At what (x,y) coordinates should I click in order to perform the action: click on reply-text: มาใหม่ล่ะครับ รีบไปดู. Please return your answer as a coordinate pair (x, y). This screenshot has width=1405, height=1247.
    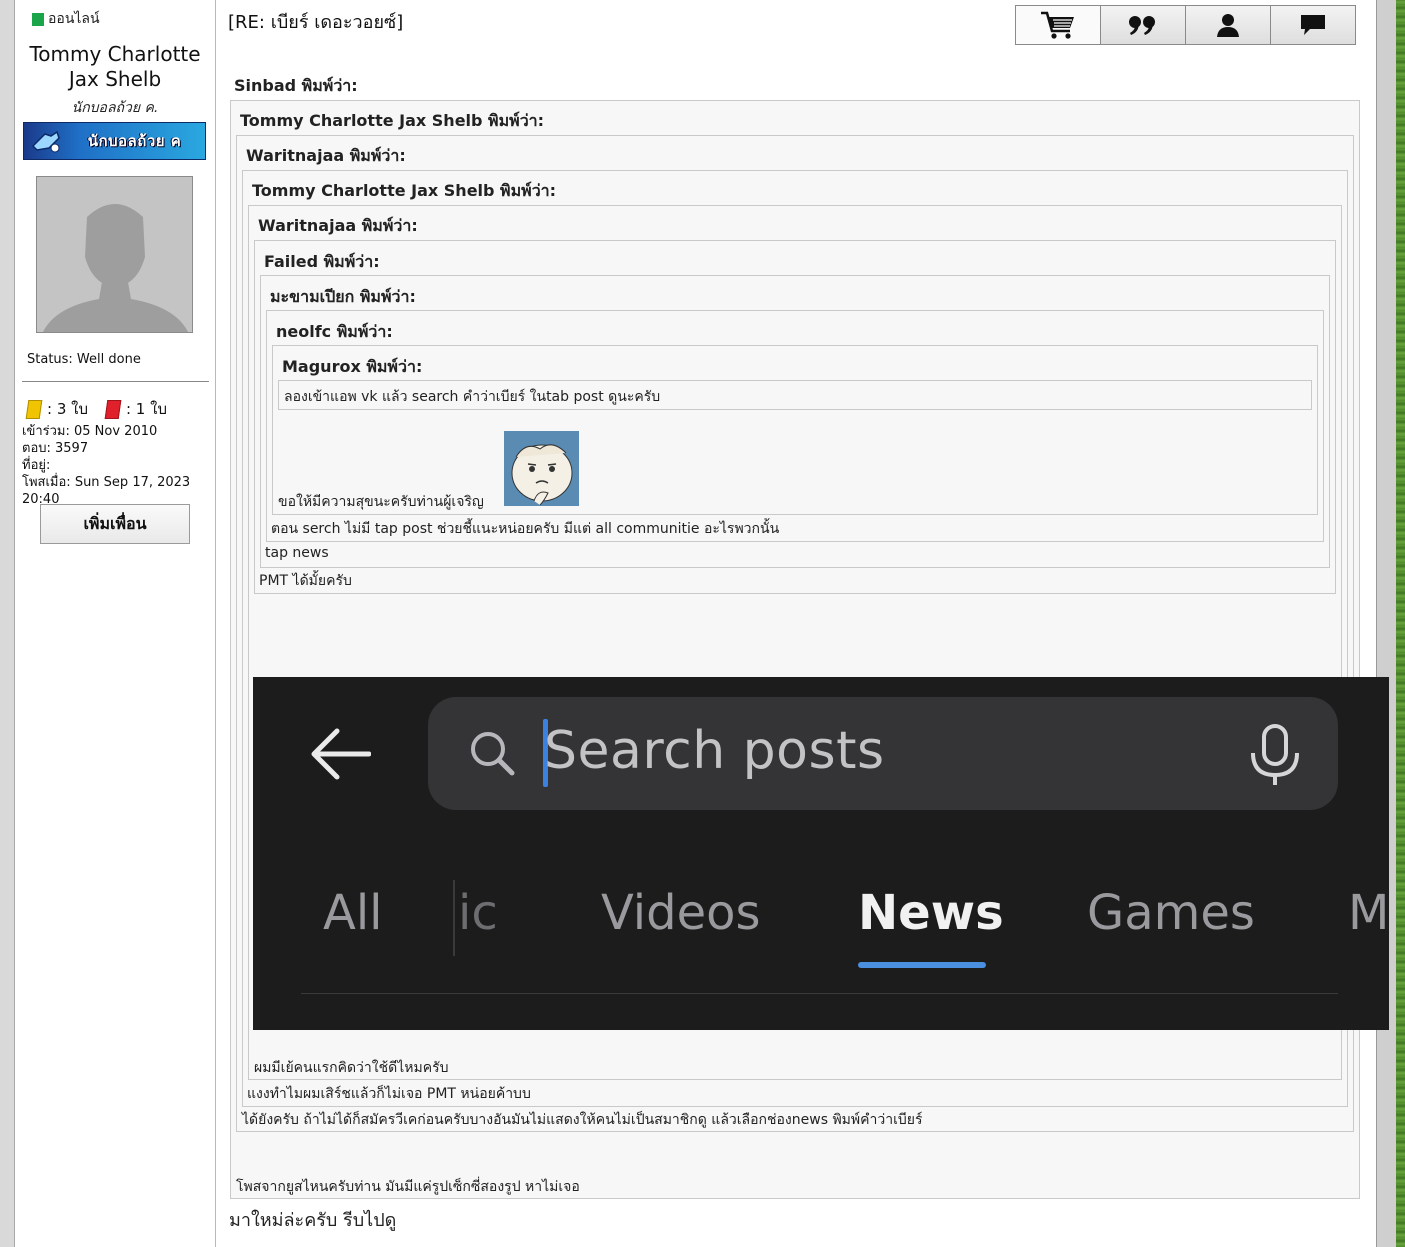
    Looking at the image, I should click on (313, 1220).